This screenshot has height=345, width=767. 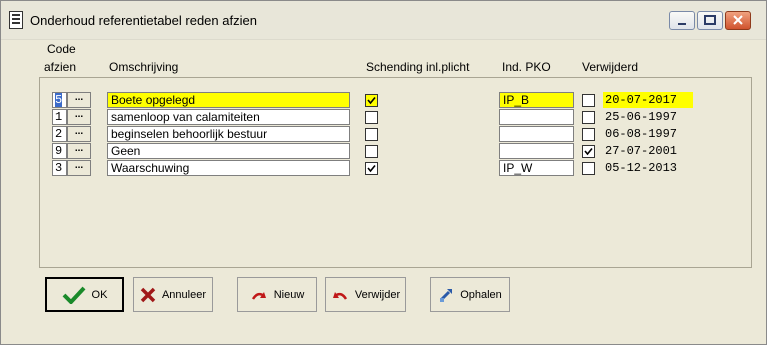 I want to click on verwijderd-date: 27-07-2001, so click(x=641, y=151).